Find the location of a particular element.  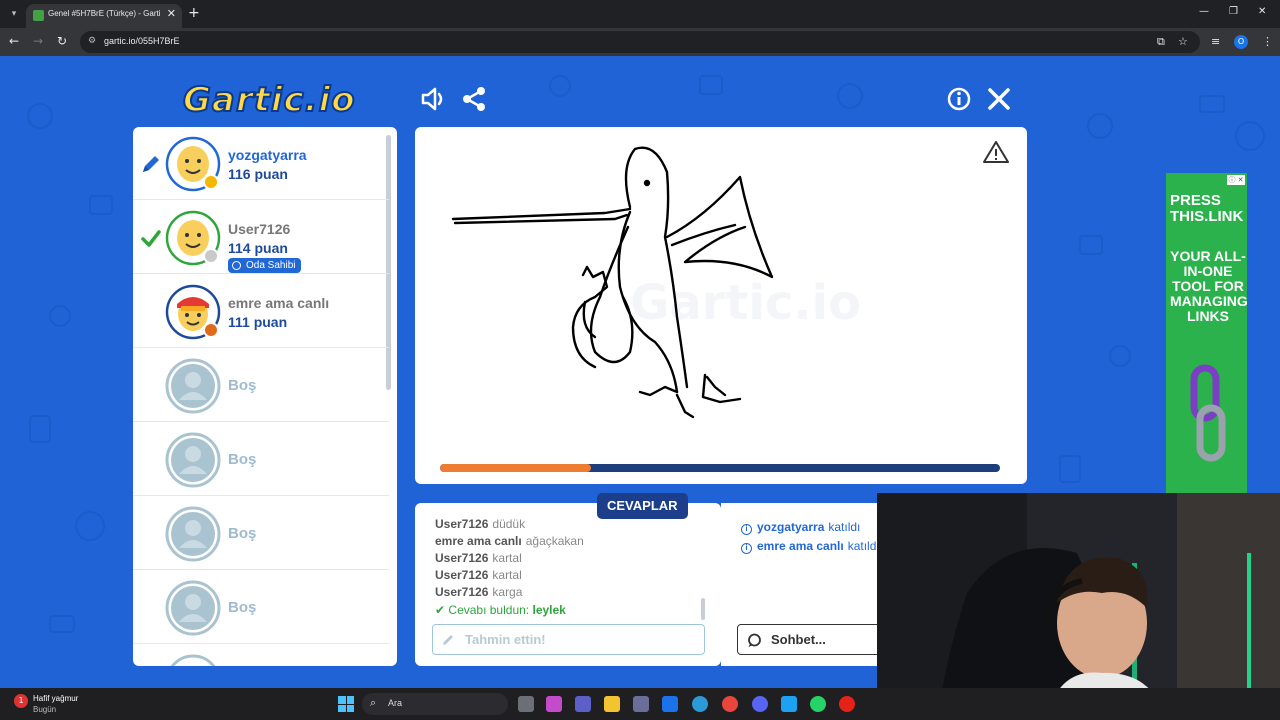

guess-input: Tahmin ettin! is located at coordinates (568, 639).